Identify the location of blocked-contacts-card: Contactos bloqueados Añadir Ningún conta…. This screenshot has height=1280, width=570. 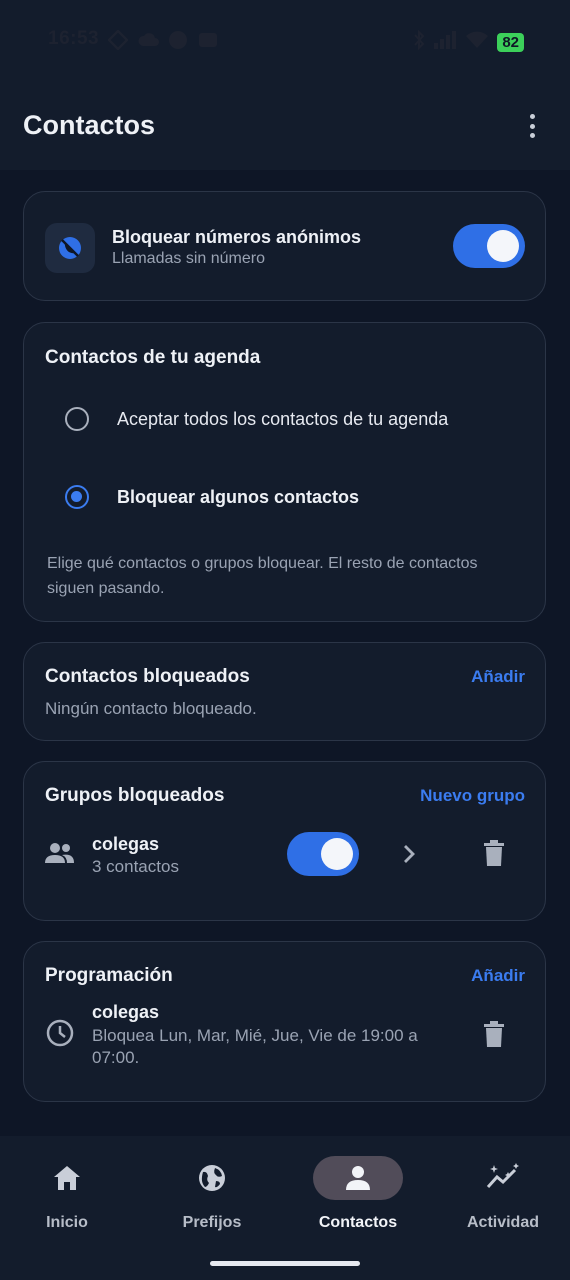
(284, 691).